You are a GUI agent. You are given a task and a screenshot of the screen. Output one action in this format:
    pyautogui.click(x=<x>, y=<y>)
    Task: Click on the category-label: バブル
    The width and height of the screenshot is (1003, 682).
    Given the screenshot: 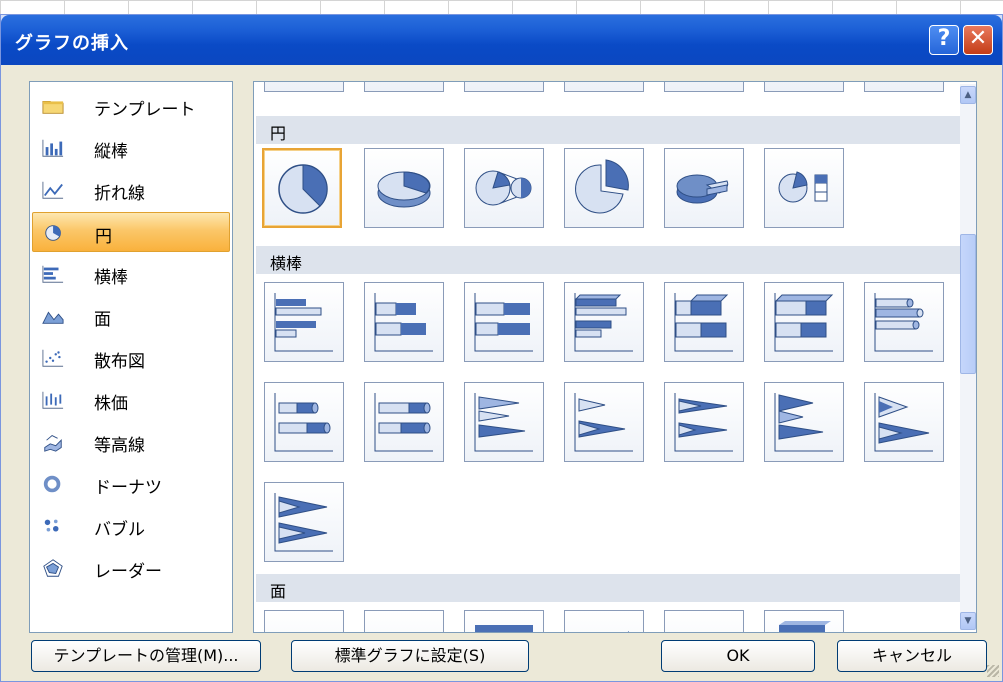 What is the action you would take?
    pyautogui.click(x=119, y=530)
    